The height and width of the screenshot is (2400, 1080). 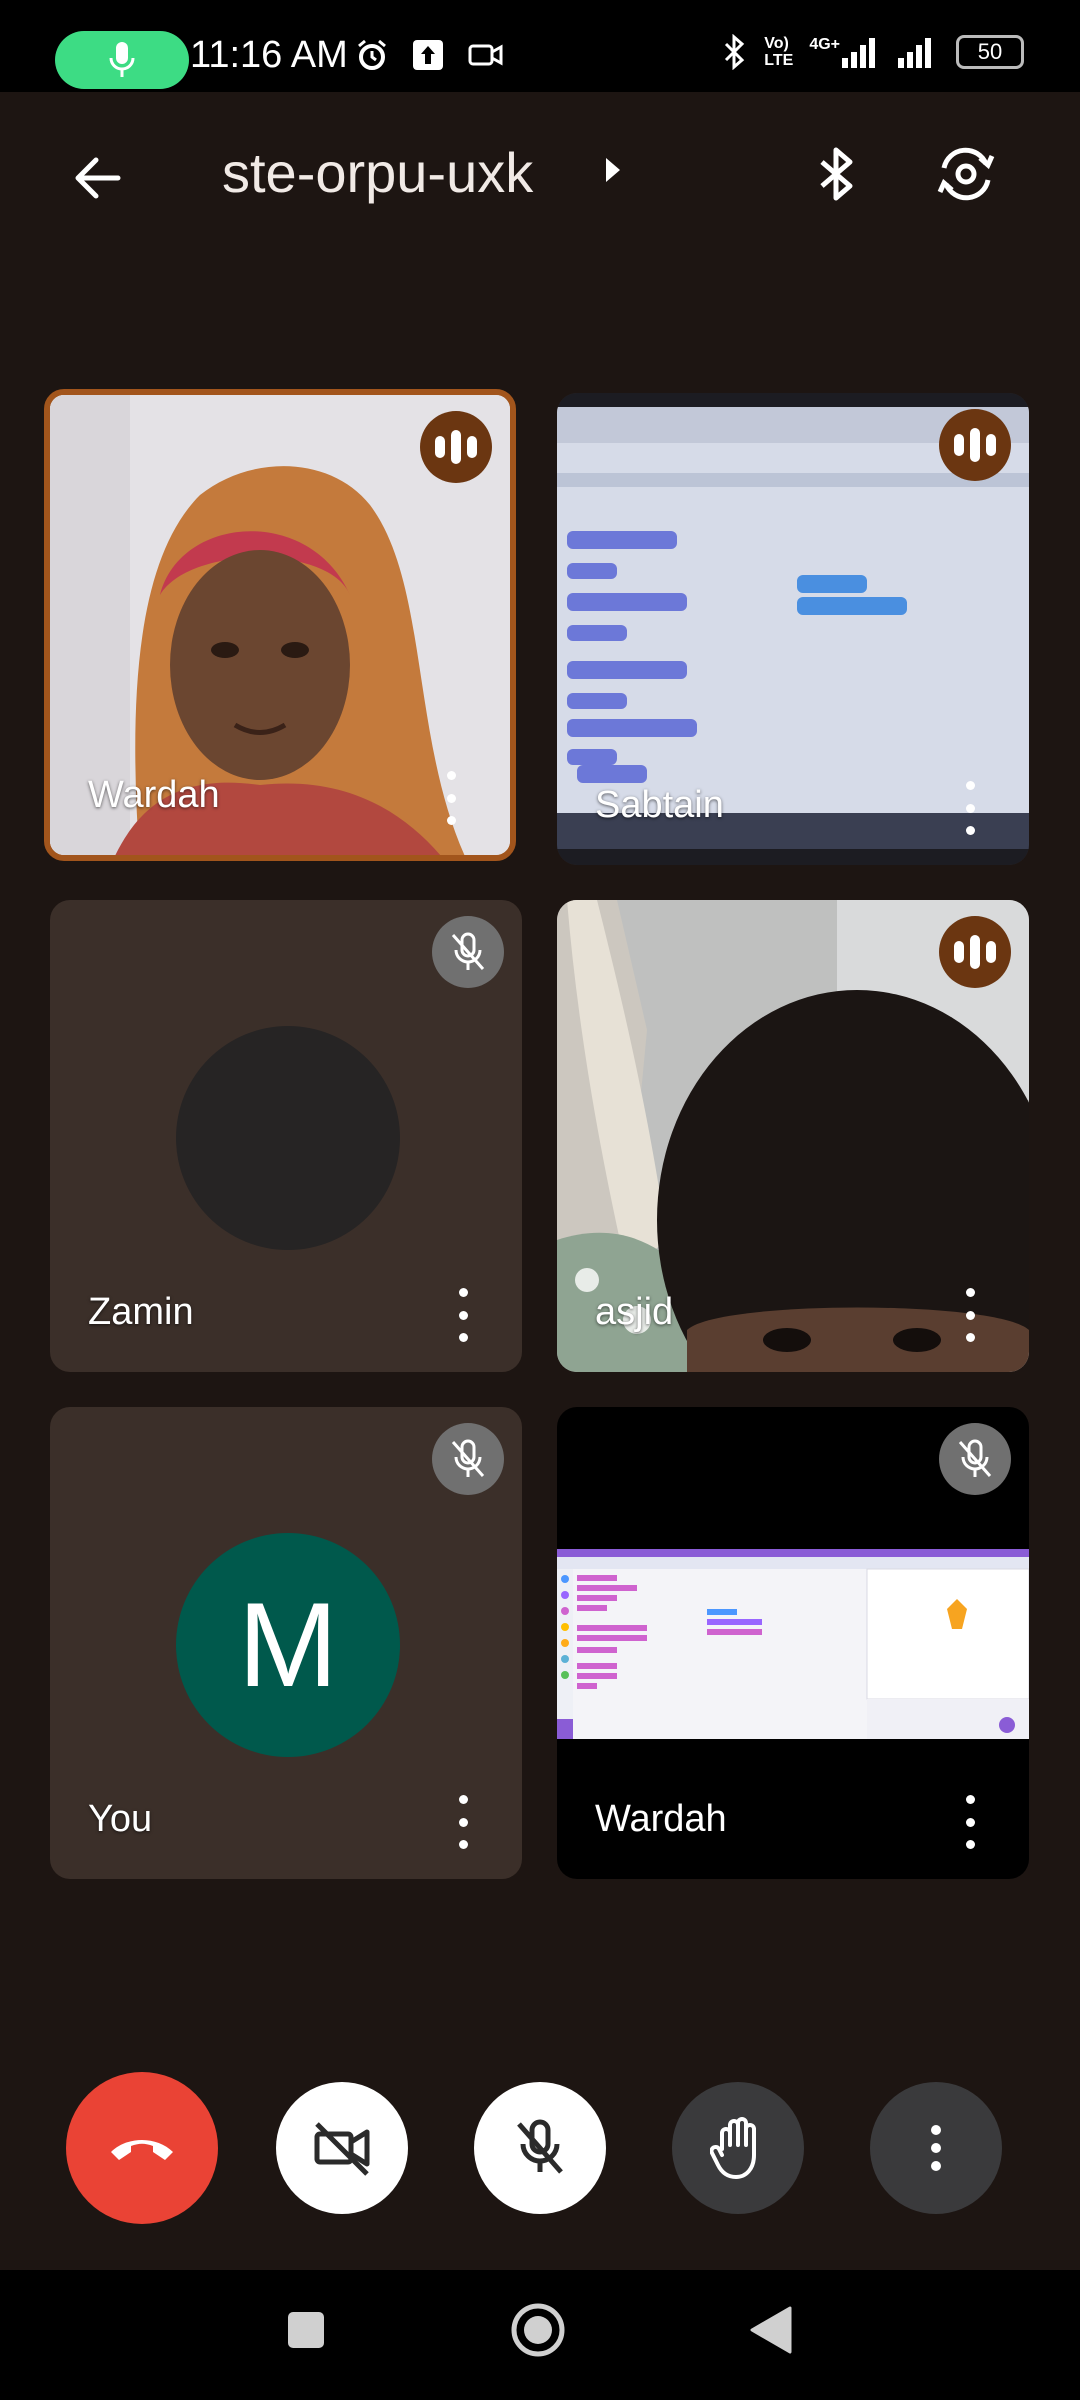 What do you see at coordinates (735, 52) in the screenshot?
I see `bluetooth-status-icon` at bounding box center [735, 52].